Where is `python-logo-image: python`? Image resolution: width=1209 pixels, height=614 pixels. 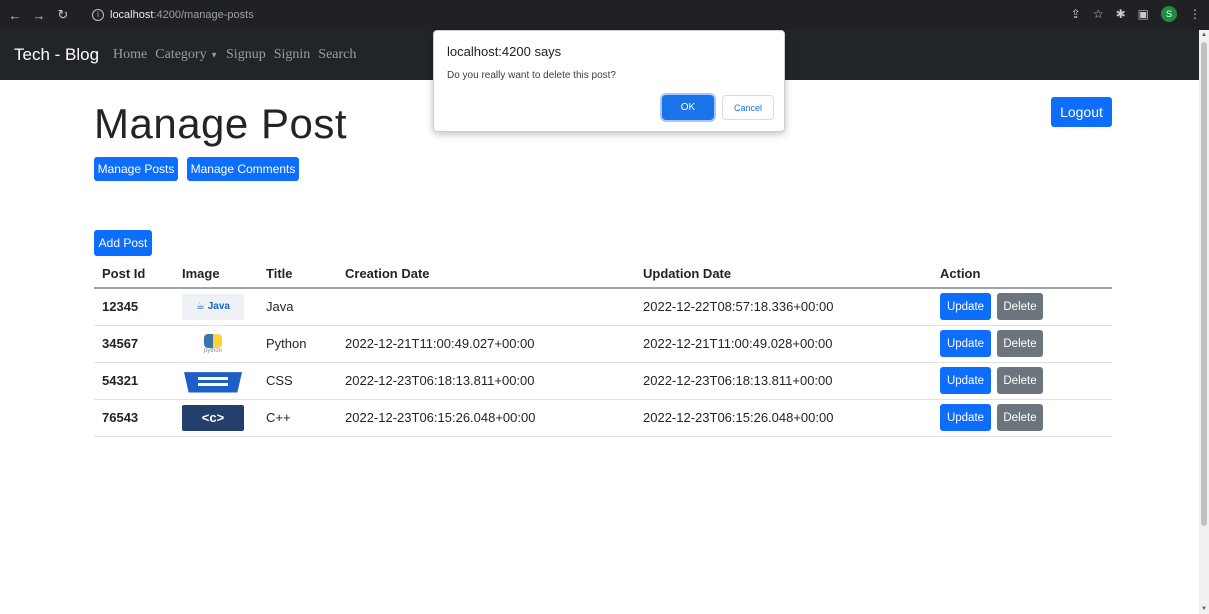
python-logo-image: python is located at coordinates (213, 343).